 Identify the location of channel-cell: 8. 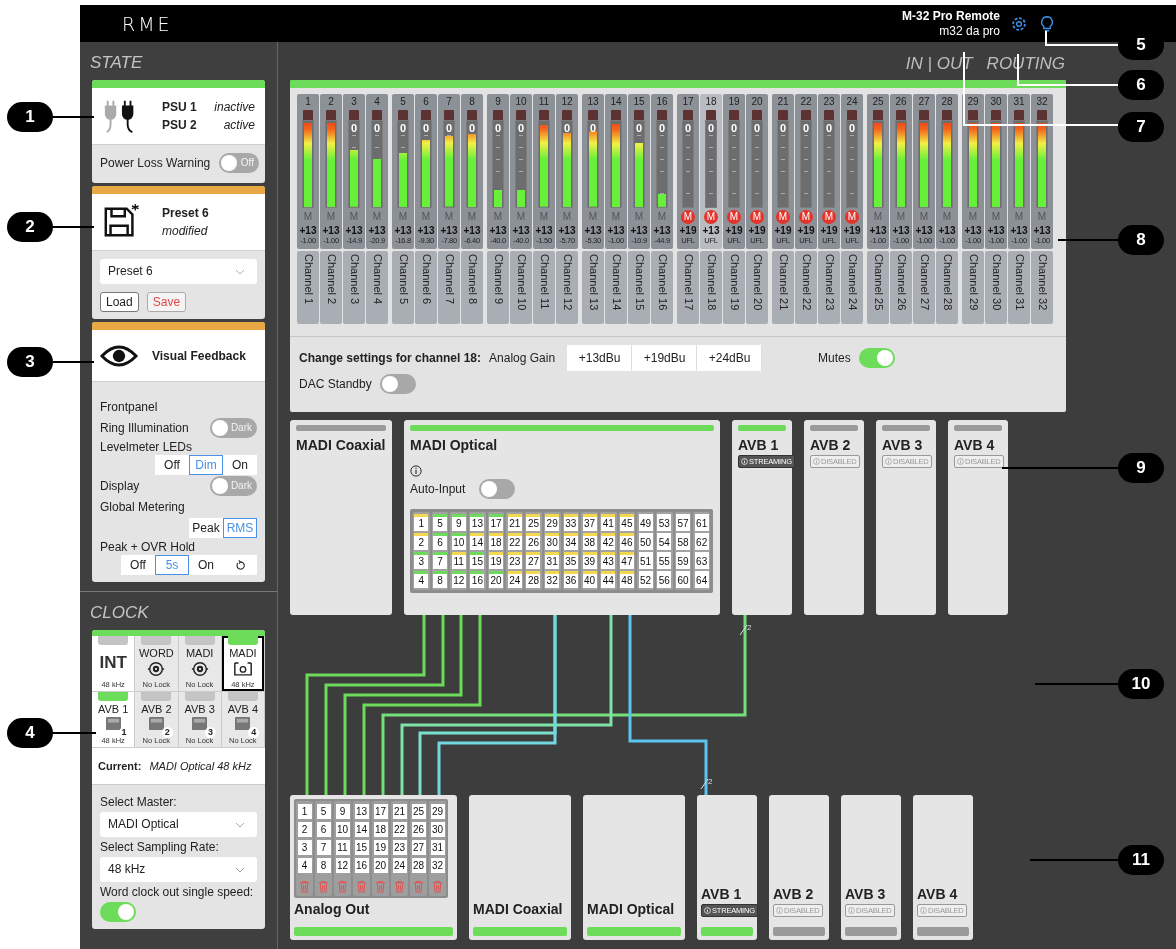
(323, 865).